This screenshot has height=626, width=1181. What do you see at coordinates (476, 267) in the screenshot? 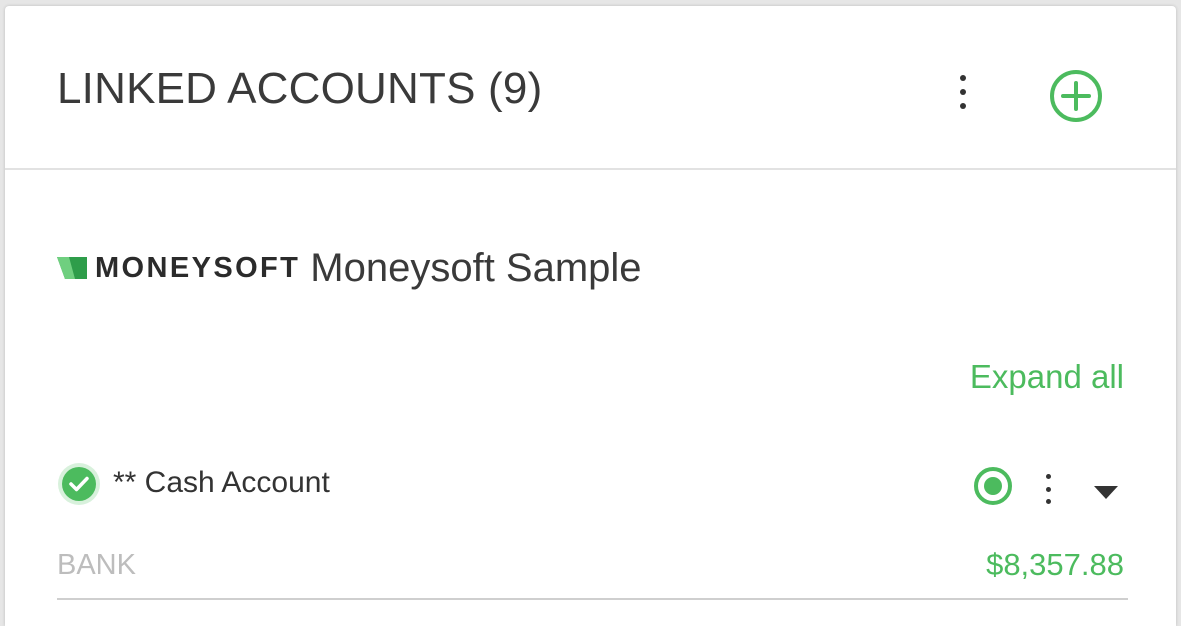
I see `provider-name: Moneysoft Sample` at bounding box center [476, 267].